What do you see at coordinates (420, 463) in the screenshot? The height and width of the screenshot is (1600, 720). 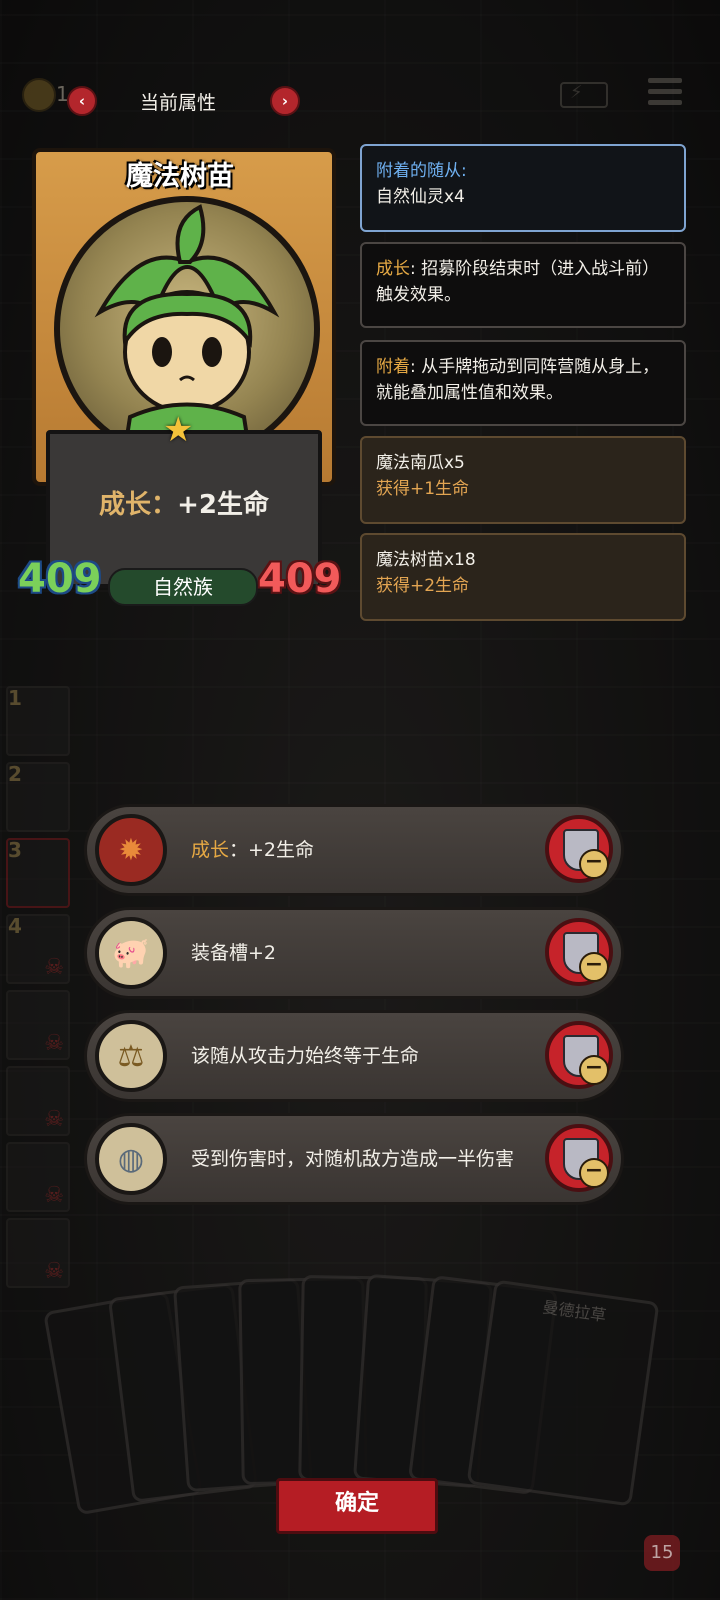 I see `merge-name: 魔法南瓜x5` at bounding box center [420, 463].